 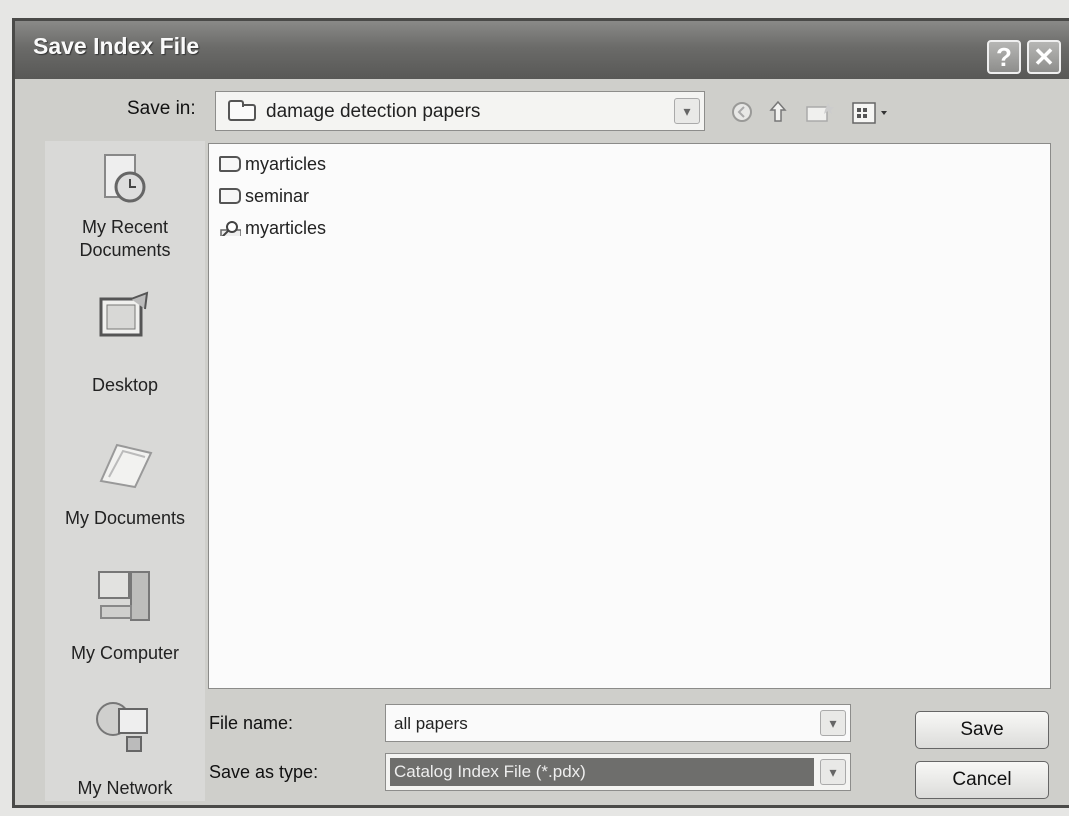 I want to click on close-button: ✕, so click(x=1044, y=57).